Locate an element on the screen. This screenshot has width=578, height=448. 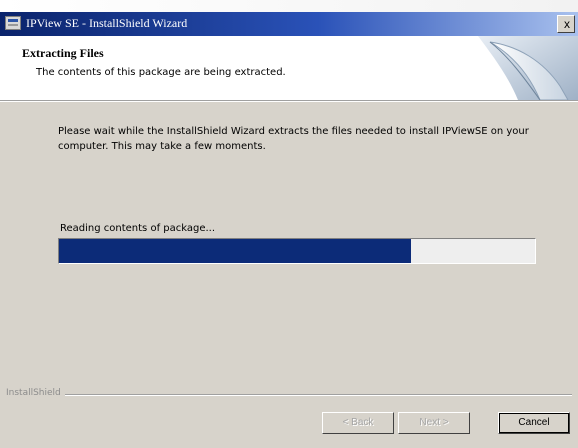
extraction-progress-bar is located at coordinates (297, 251).